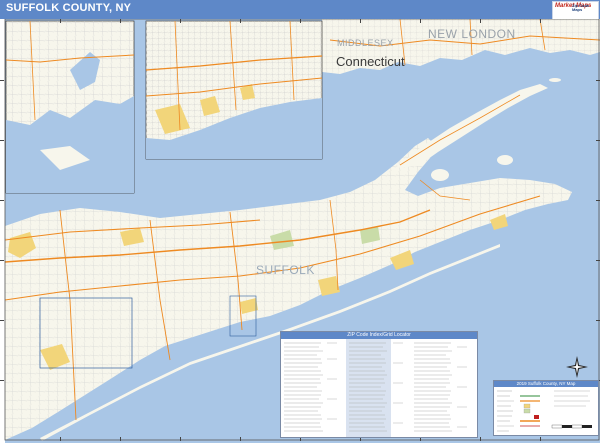  I want to click on county-label-new-london: NEW LONDON, so click(472, 34).